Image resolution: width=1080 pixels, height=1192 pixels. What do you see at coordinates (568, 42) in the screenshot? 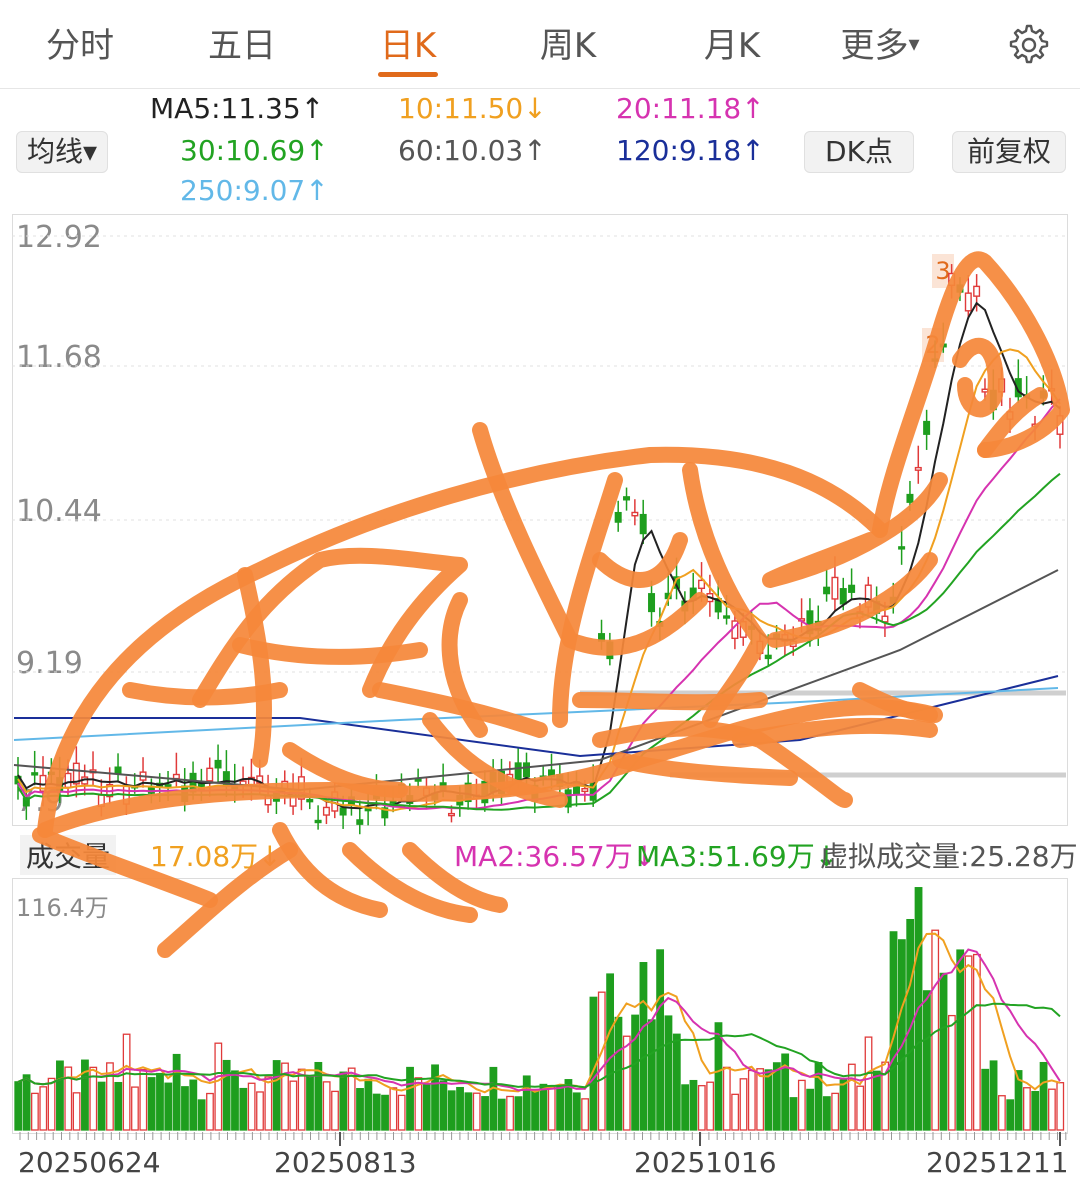
I see `tab-weekly-k: 周K` at bounding box center [568, 42].